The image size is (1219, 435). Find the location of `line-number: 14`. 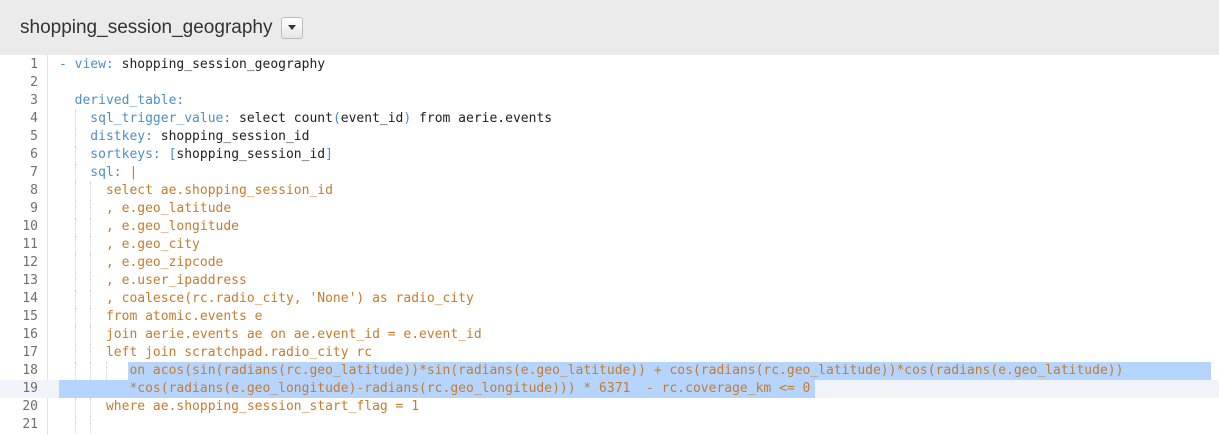

line-number: 14 is located at coordinates (30, 298).